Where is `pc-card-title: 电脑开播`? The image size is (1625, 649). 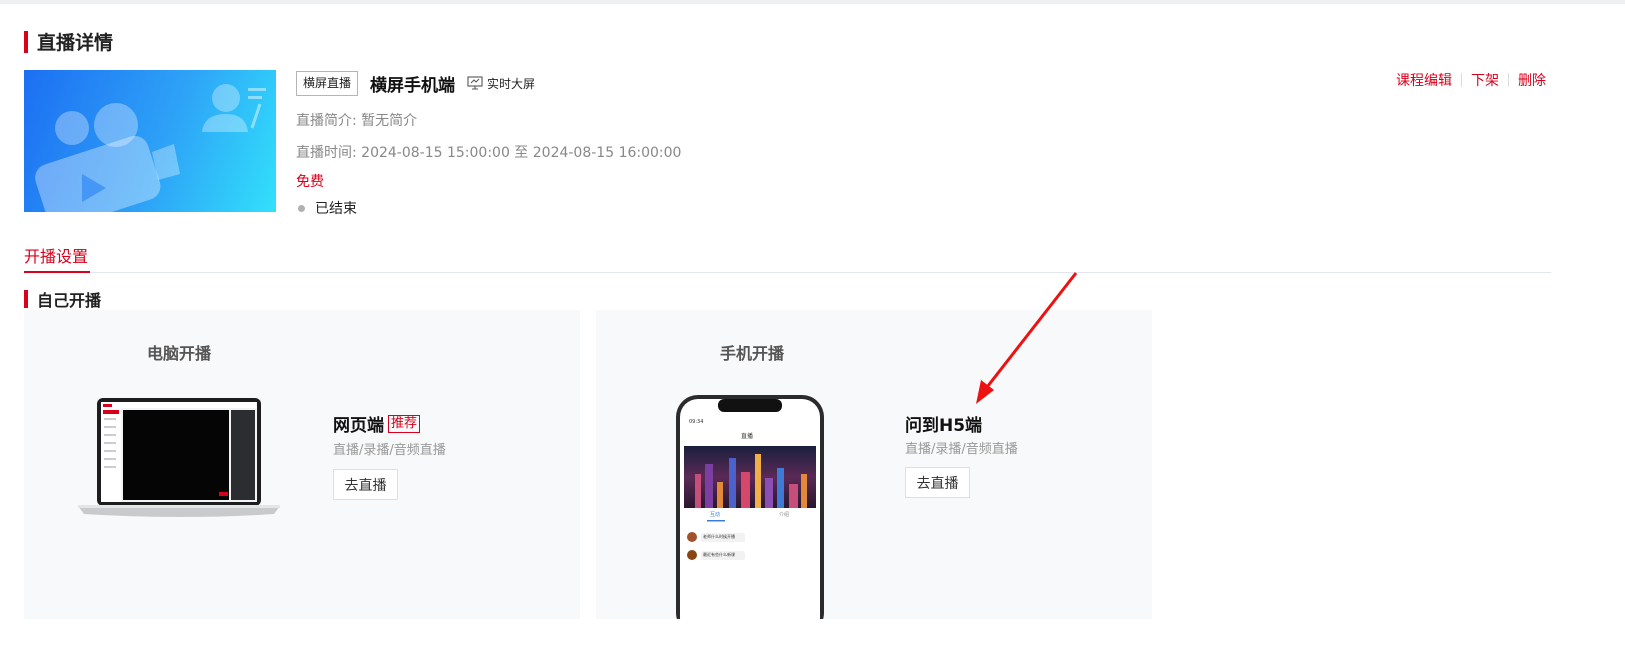
pc-card-title: 电脑开播 is located at coordinates (179, 353).